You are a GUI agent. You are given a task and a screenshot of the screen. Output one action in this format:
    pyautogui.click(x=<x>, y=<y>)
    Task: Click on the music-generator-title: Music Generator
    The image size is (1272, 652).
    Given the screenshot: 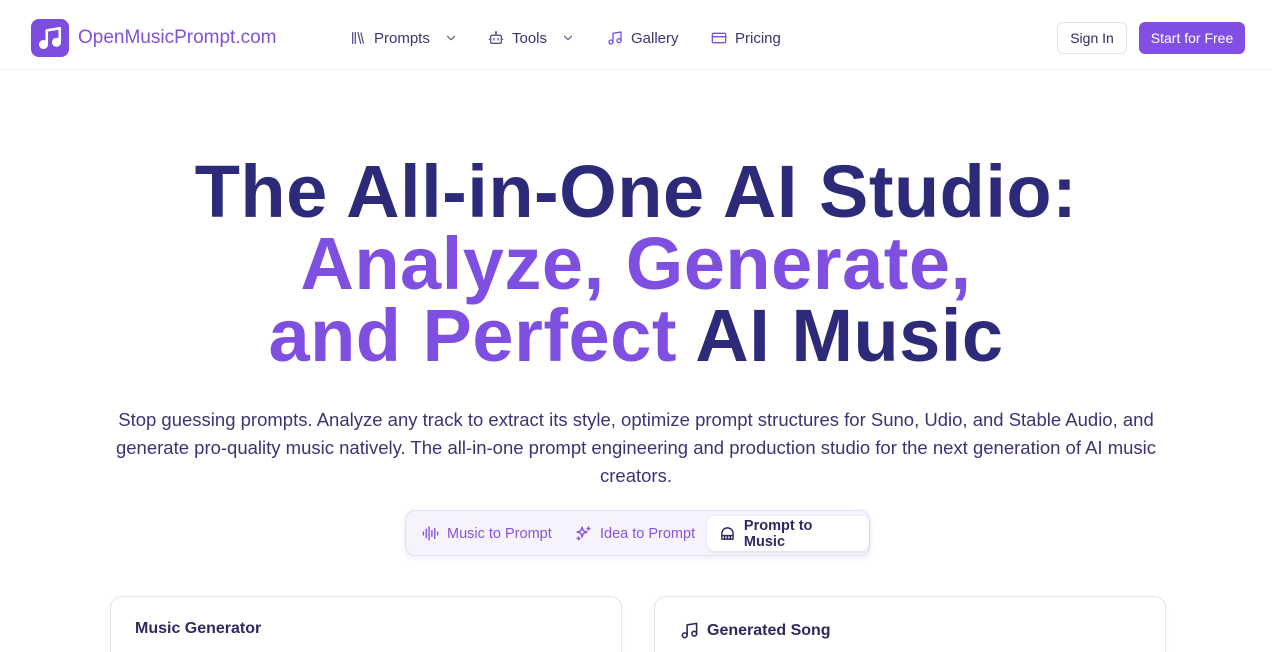 What is the action you would take?
    pyautogui.click(x=198, y=628)
    